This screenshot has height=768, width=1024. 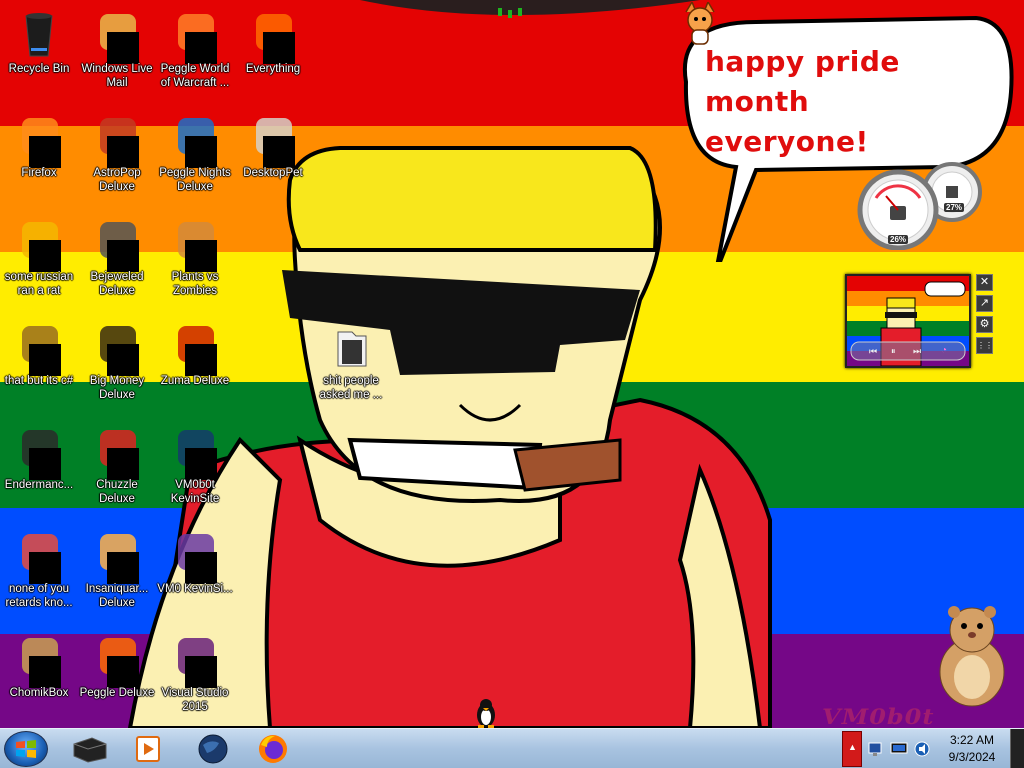 I want to click on desktop-icon-label: Peggle Deluxe, so click(x=117, y=693).